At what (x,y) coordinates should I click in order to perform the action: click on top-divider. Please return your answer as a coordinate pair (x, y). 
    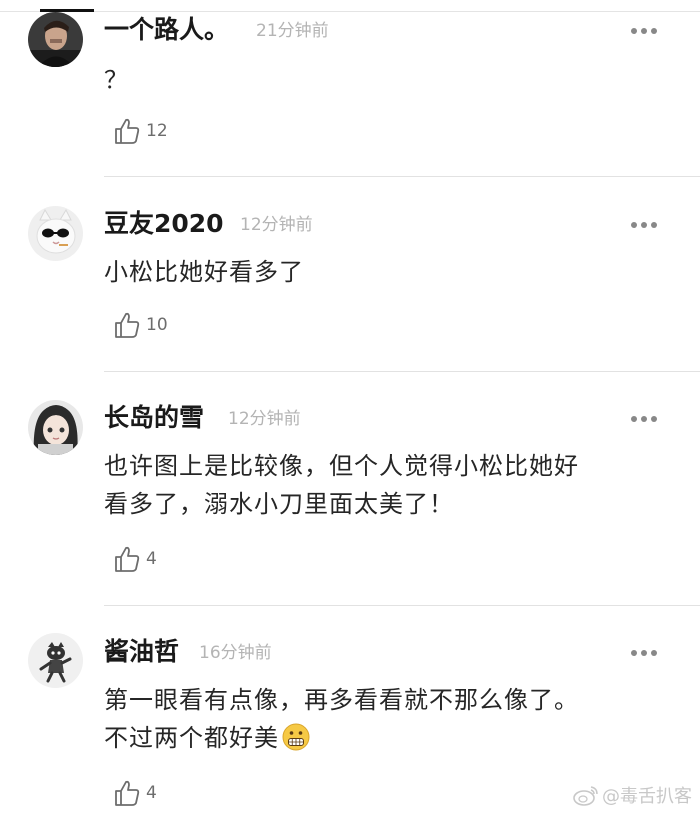
    Looking at the image, I should click on (350, 11).